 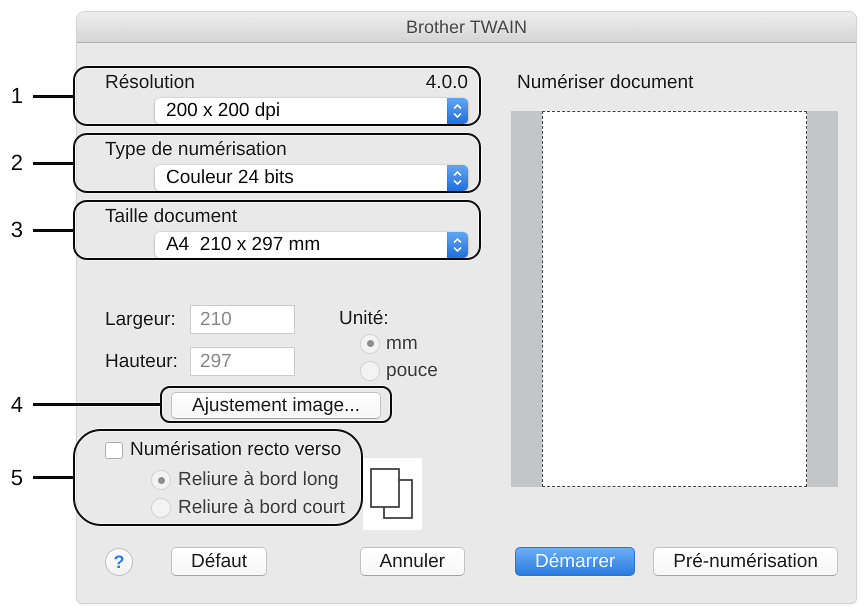 I want to click on field-label: Hauteur:, so click(x=142, y=361).